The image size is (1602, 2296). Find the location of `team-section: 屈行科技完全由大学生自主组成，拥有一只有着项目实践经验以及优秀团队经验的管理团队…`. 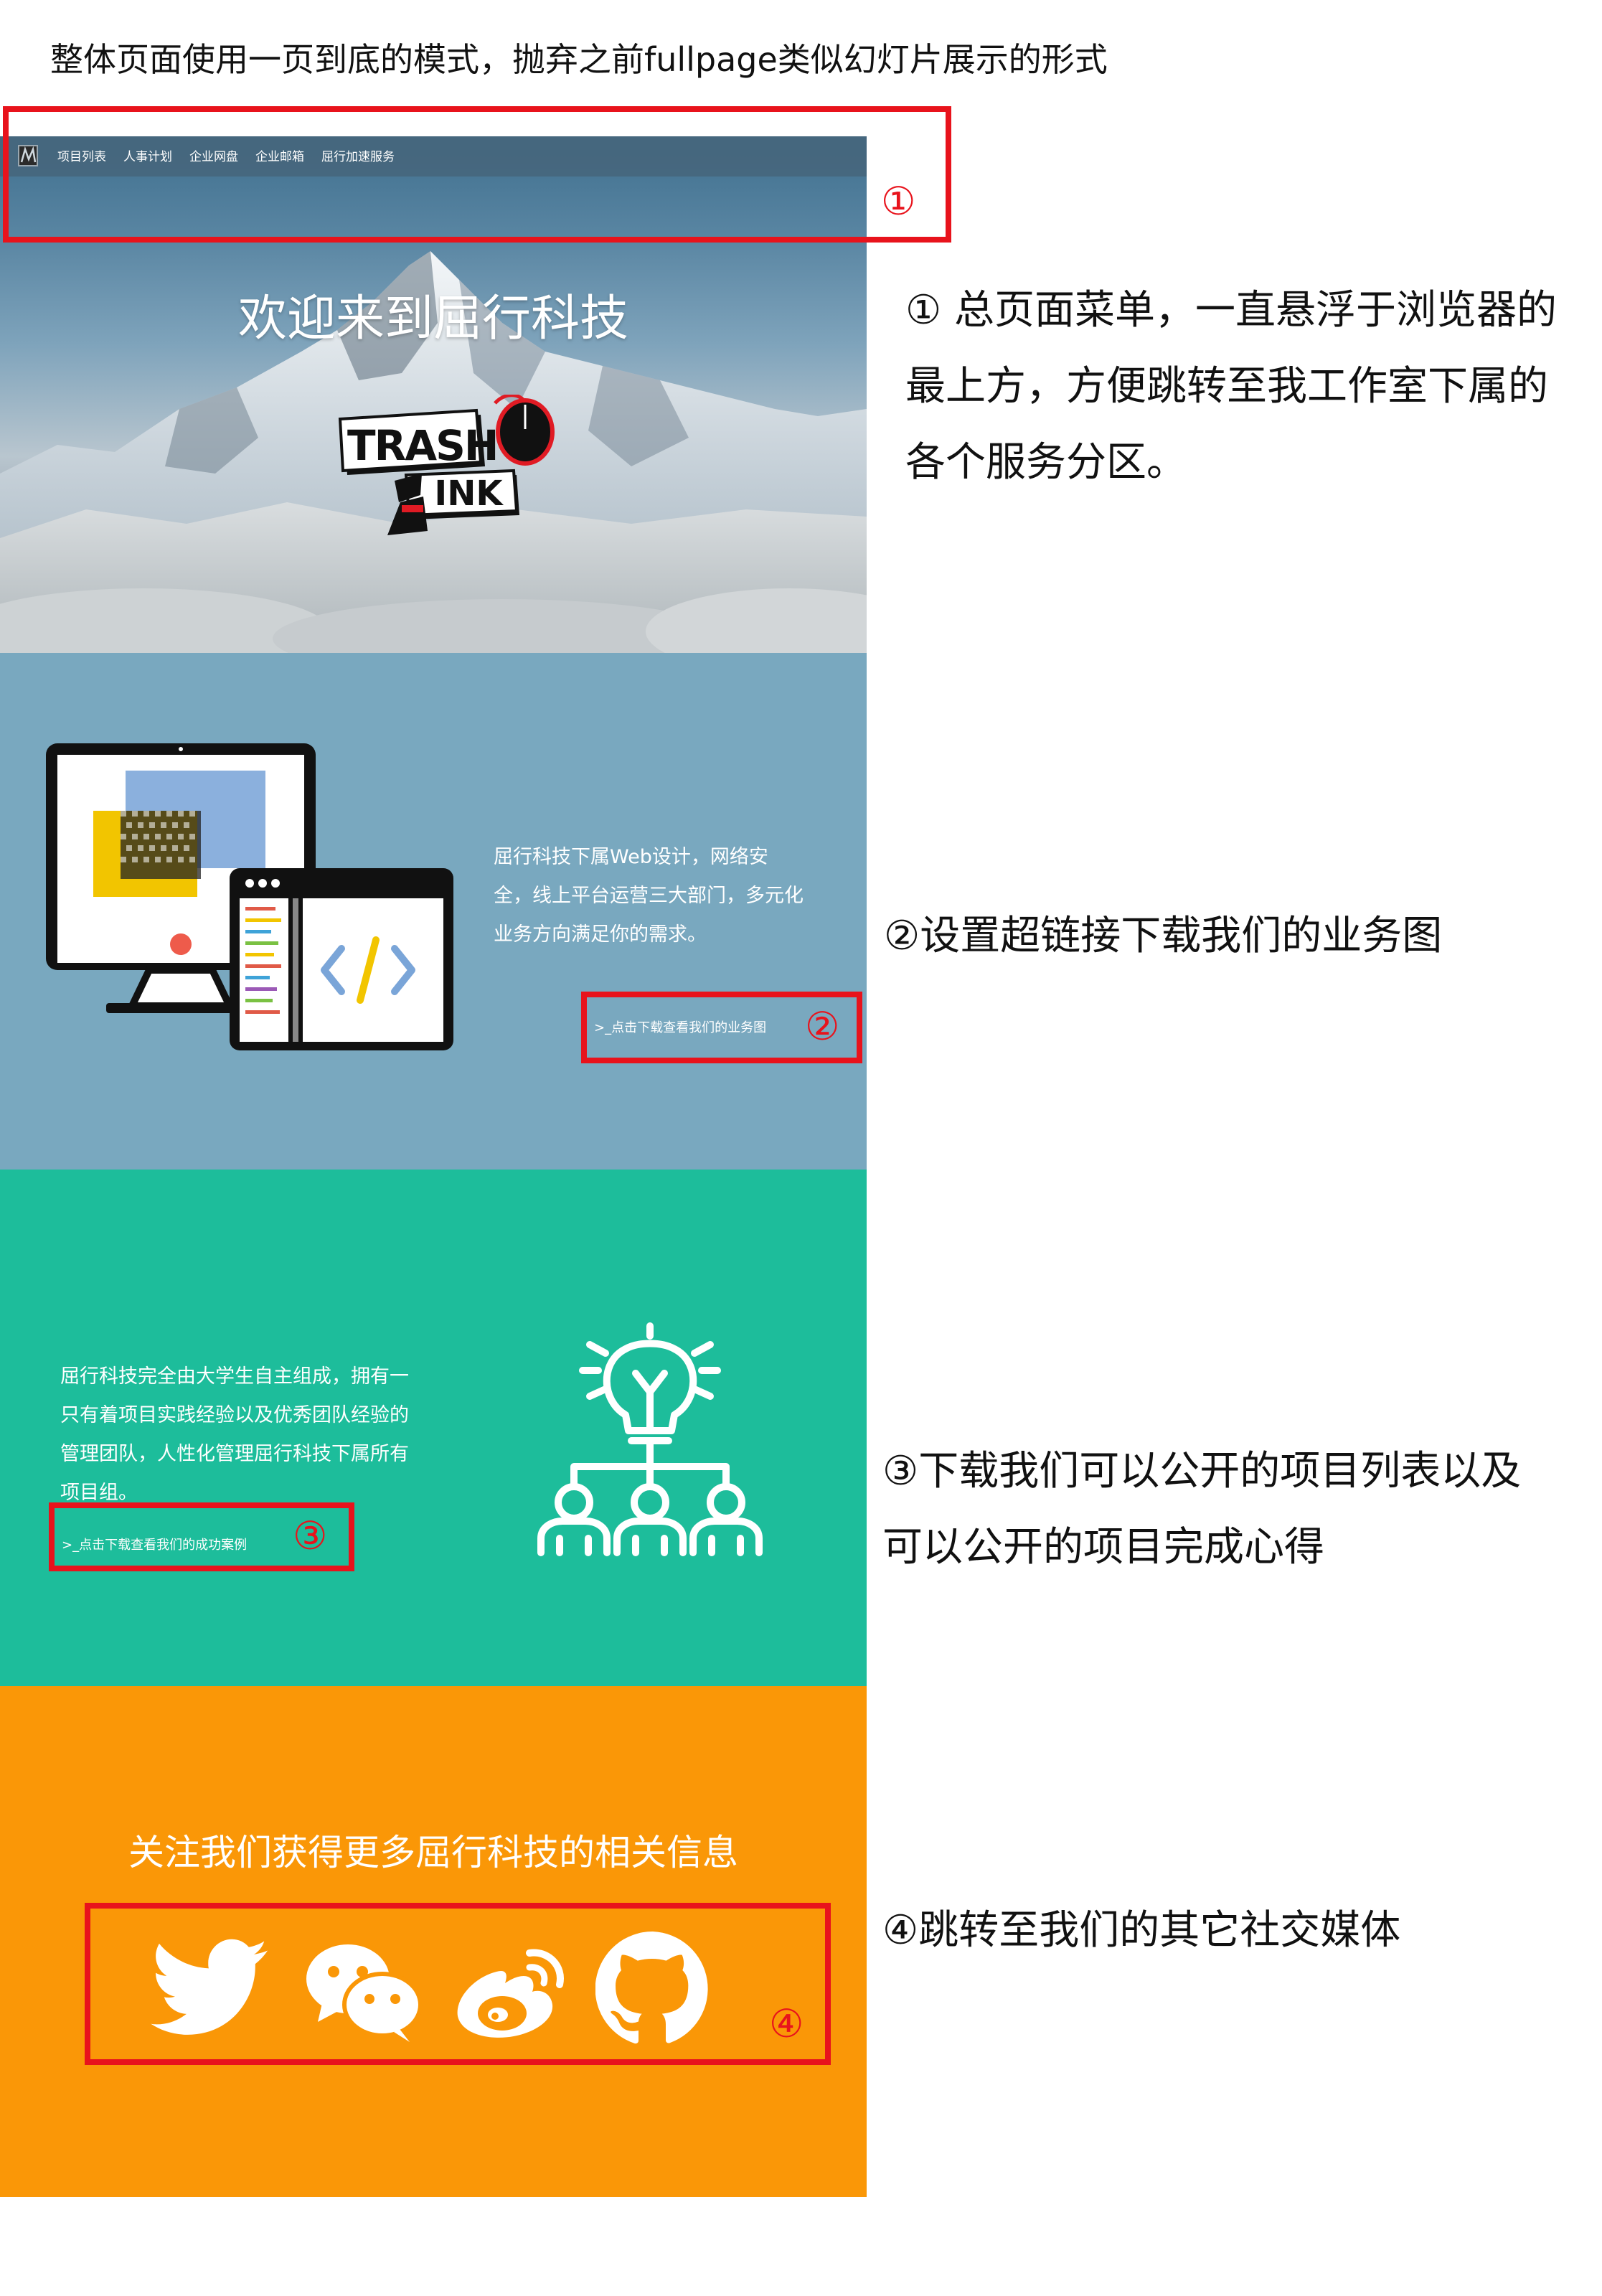

team-section: 屈行科技完全由大学生自主组成，拥有一只有着项目实践经验以及优秀团队经验的管理团队… is located at coordinates (434, 1428).